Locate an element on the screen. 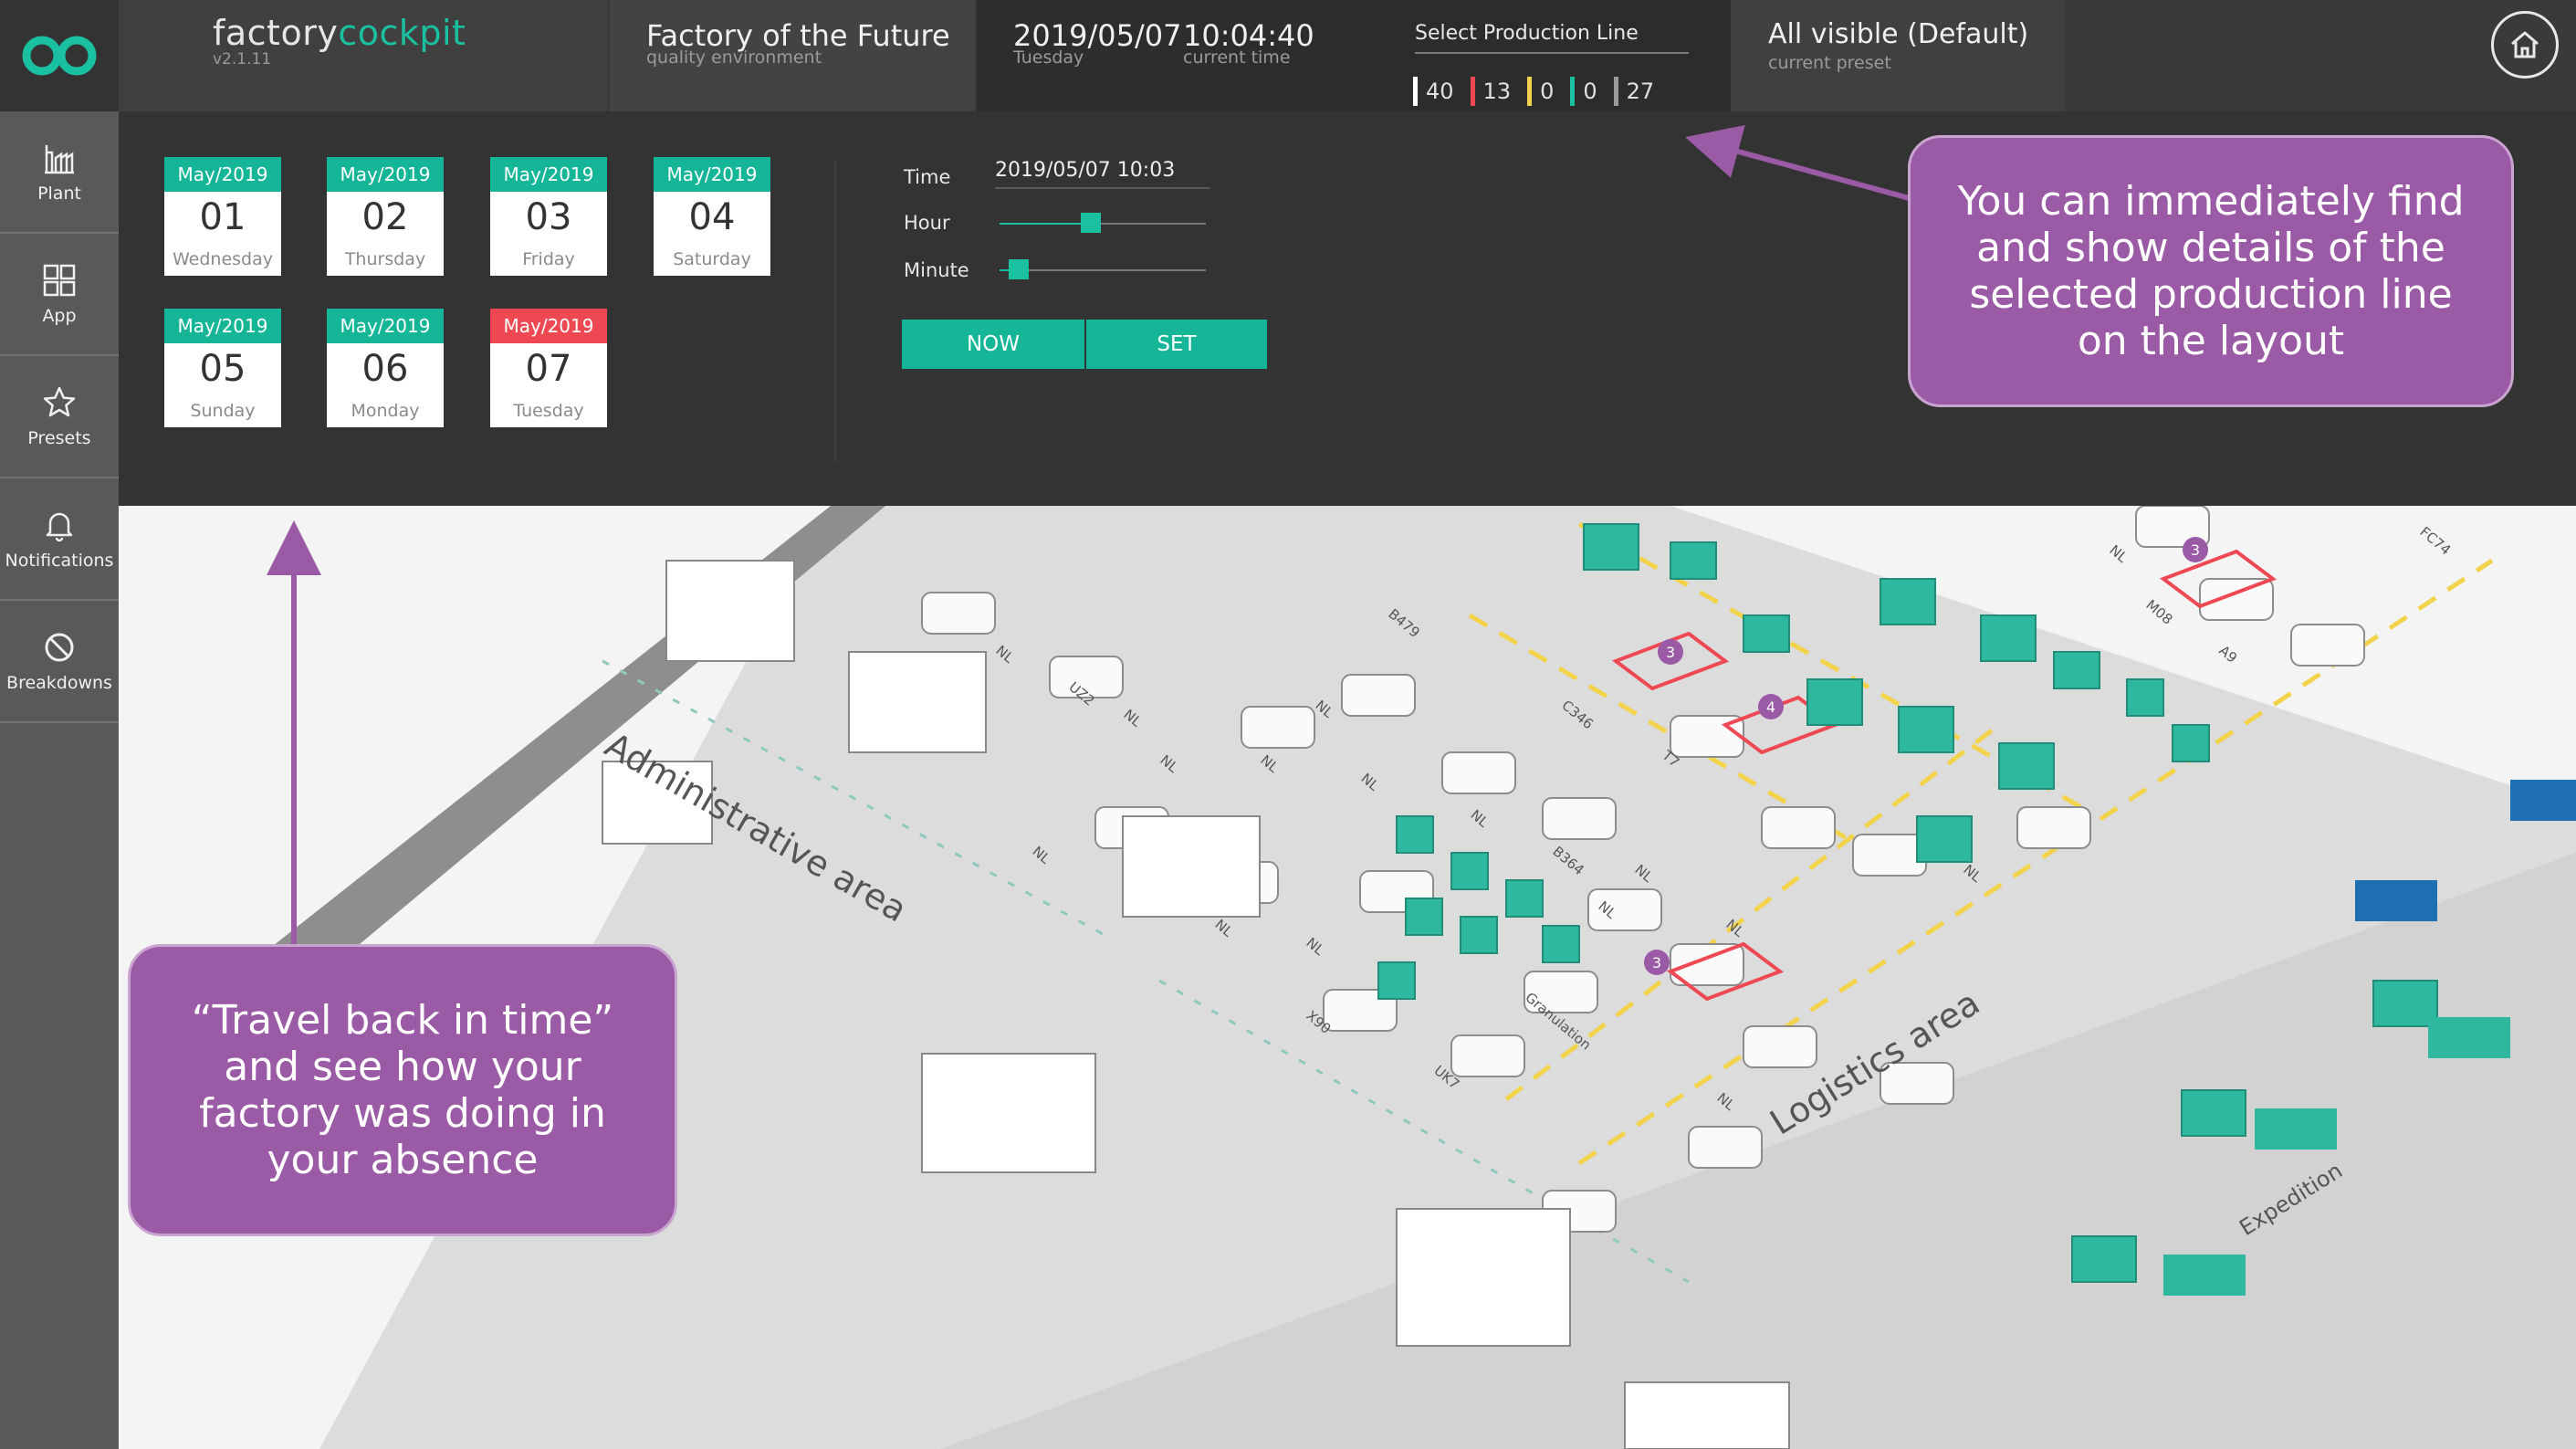 The height and width of the screenshot is (1449, 2576). day-number: 01 is located at coordinates (222, 217).